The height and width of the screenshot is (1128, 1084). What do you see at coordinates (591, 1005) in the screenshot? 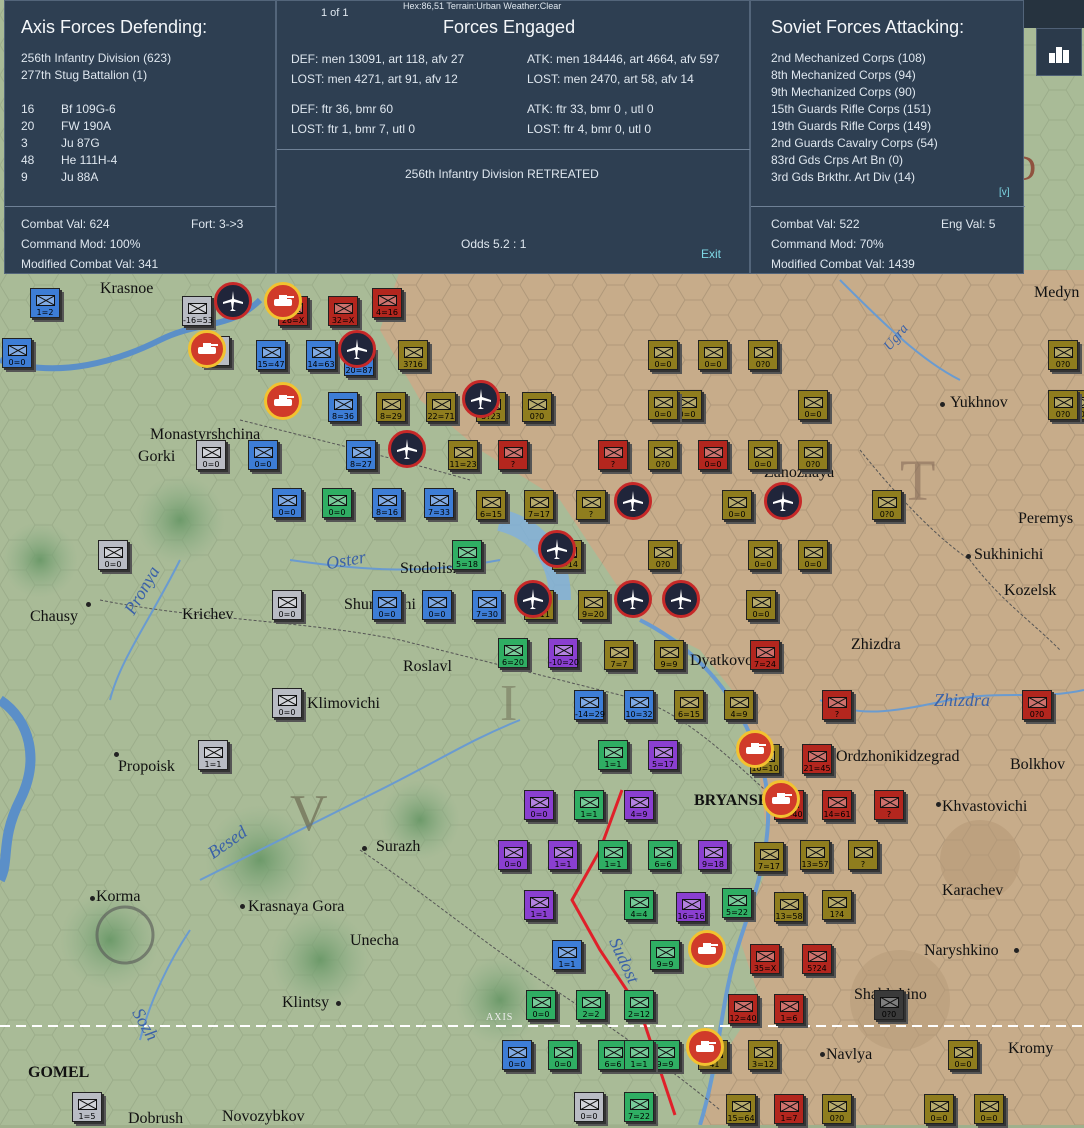
I see `axis-unit-counter: 2=2` at bounding box center [591, 1005].